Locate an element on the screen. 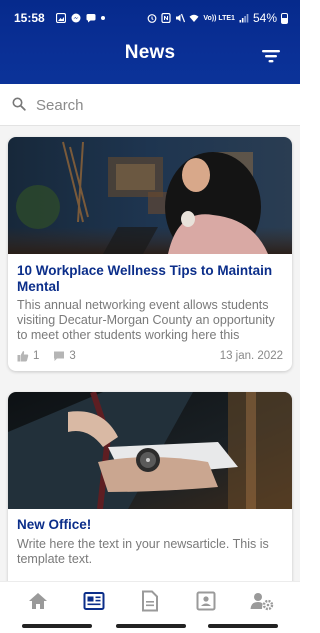 Image resolution: width=320 pixels, height=633 pixels. more-notifications-dot is located at coordinates (102, 18).